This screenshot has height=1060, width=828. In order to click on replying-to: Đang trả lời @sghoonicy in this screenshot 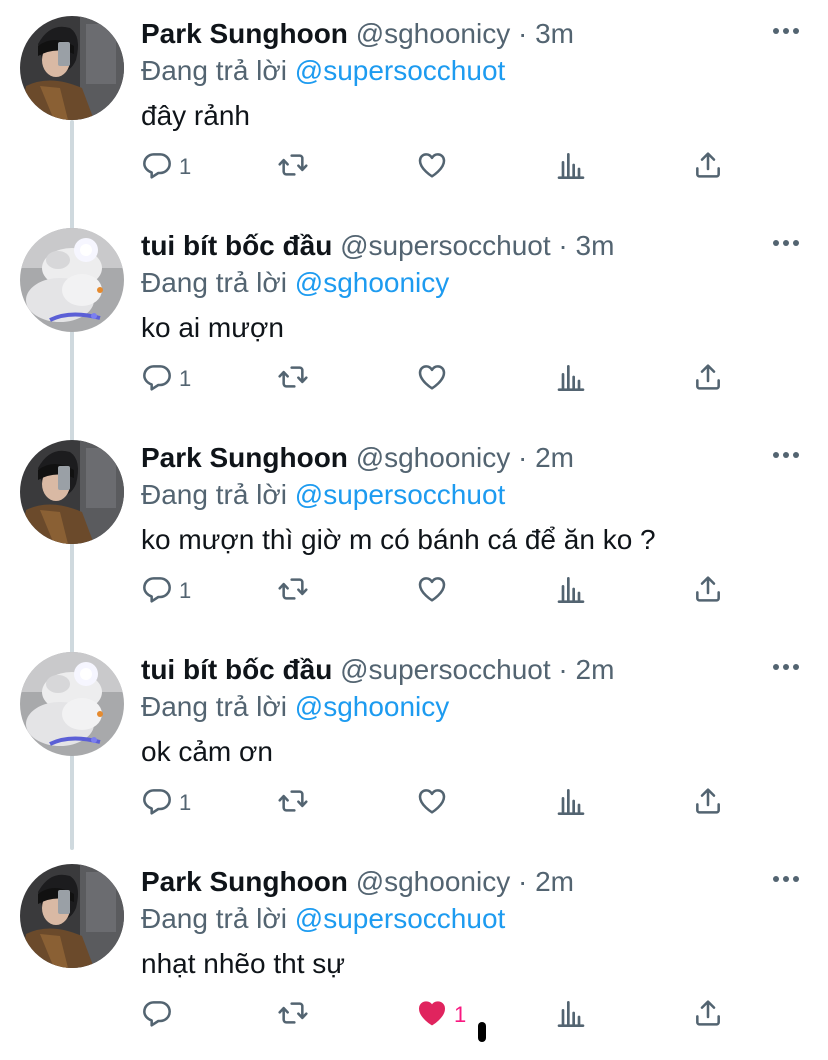, I will do `click(474, 283)`.